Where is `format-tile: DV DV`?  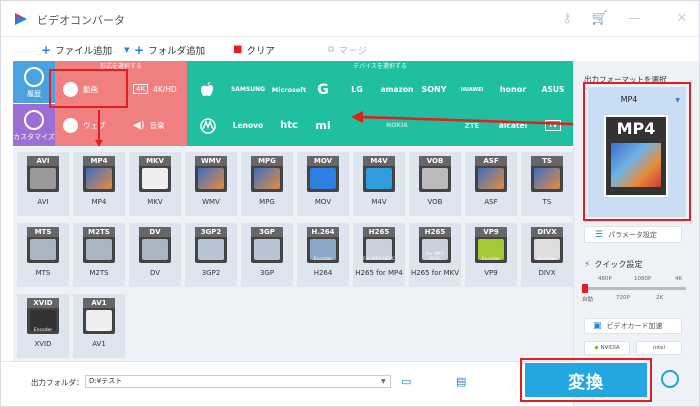
format-tile: DV DV is located at coordinates (155, 255).